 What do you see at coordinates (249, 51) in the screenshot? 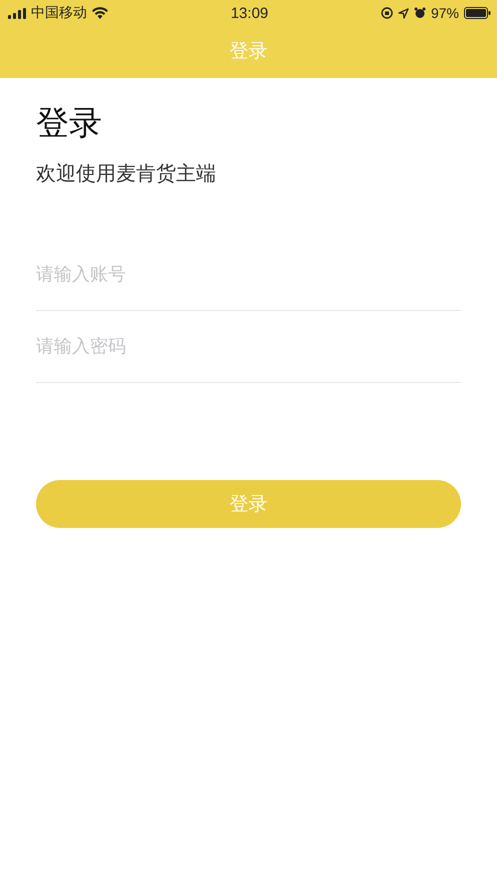
I see `page-title: 登录` at bounding box center [249, 51].